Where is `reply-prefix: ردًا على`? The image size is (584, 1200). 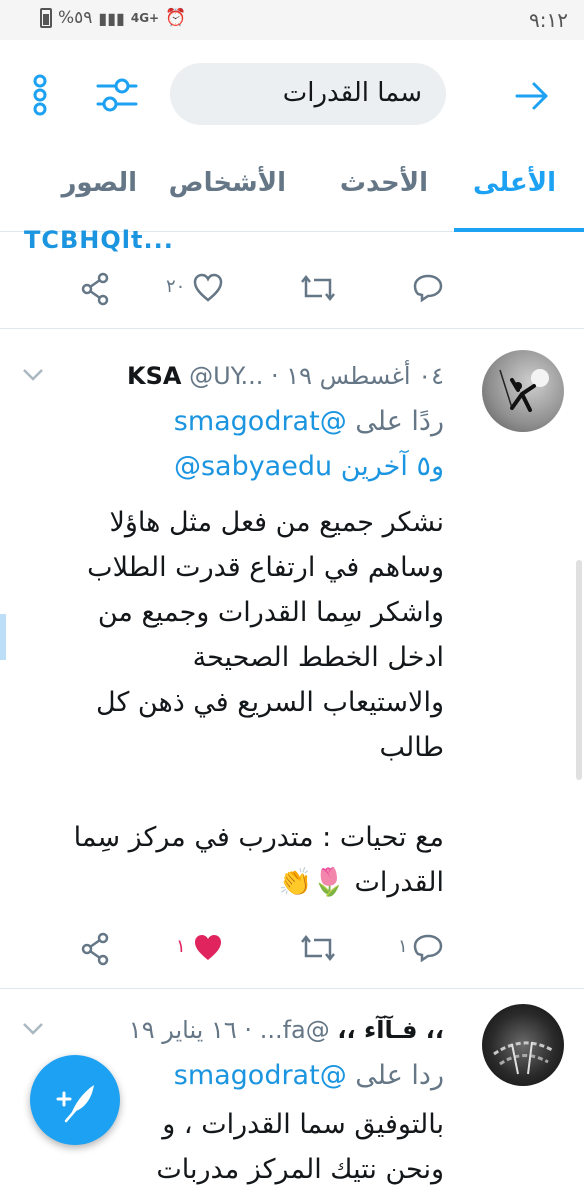 reply-prefix: ردًا على is located at coordinates (399, 421).